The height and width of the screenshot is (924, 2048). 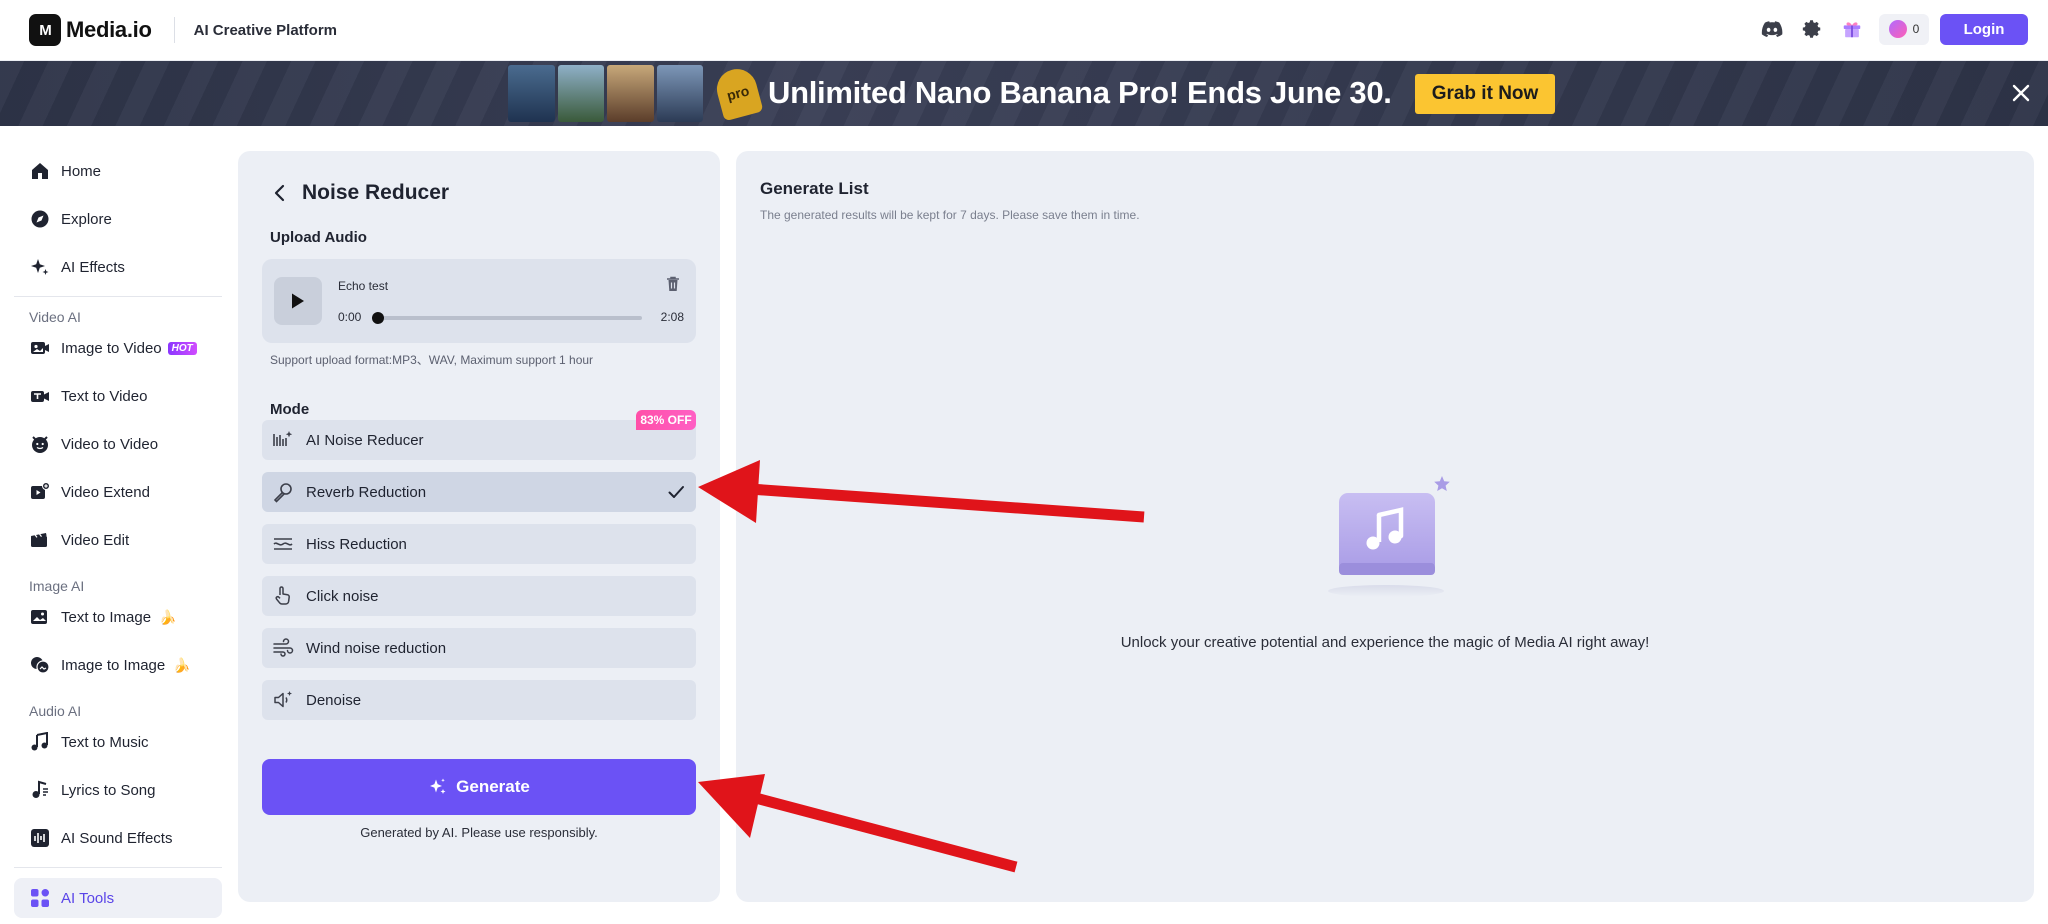 What do you see at coordinates (479, 596) in the screenshot?
I see `mode-click-noise: Click noise` at bounding box center [479, 596].